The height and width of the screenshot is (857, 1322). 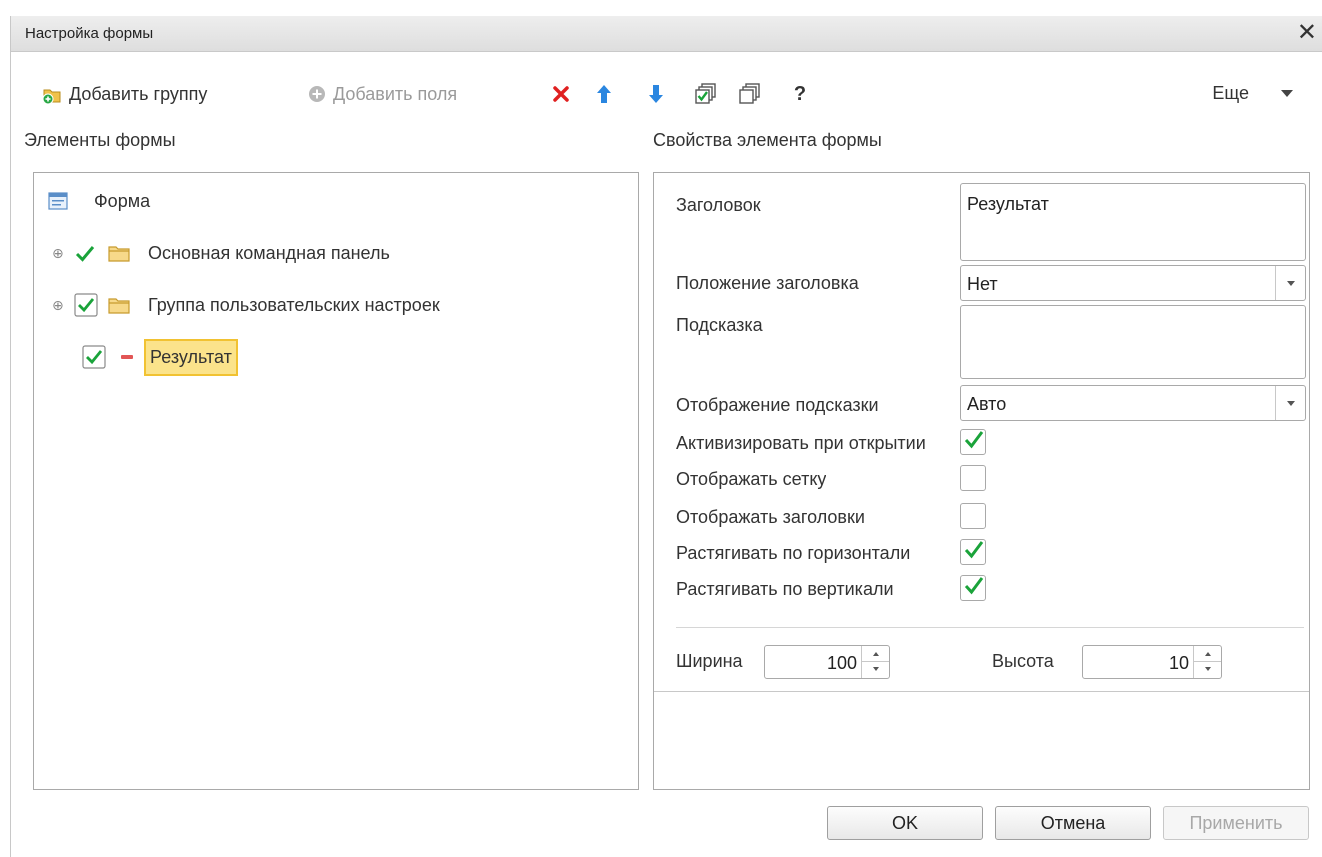 I want to click on tree-label: Форма, so click(x=122, y=200).